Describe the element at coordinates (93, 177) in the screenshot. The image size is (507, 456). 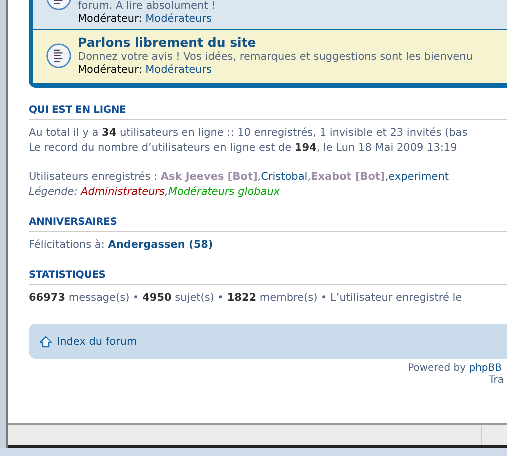
I see `registered-users-label: Utilisateurs enregistrés :` at that location.